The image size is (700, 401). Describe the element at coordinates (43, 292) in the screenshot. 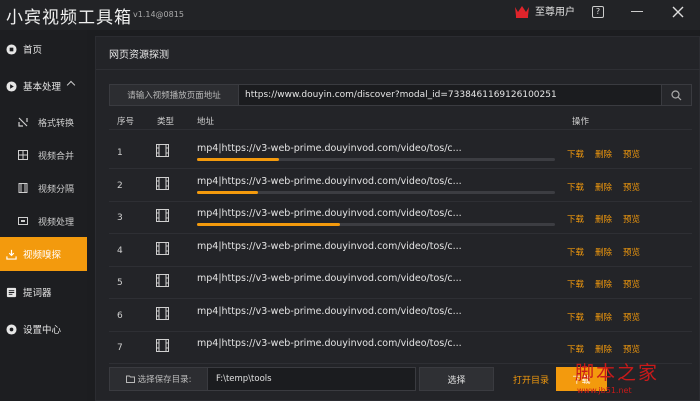

I see `sidebar-item-prompter: 提词器` at that location.